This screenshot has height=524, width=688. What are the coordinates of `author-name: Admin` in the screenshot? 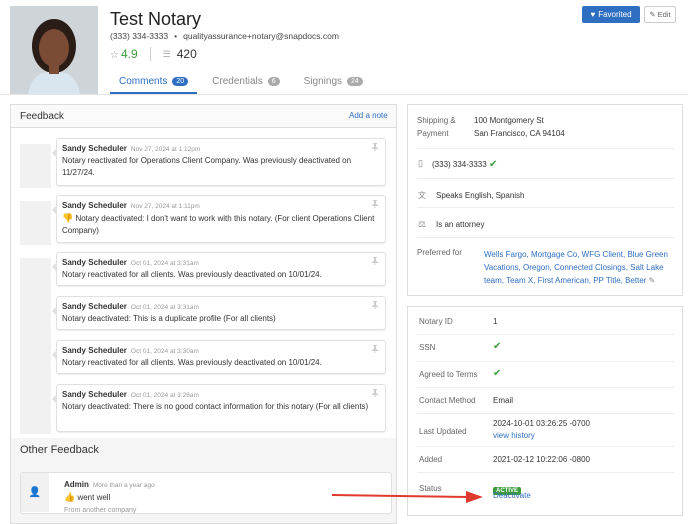 It's located at (76, 484).